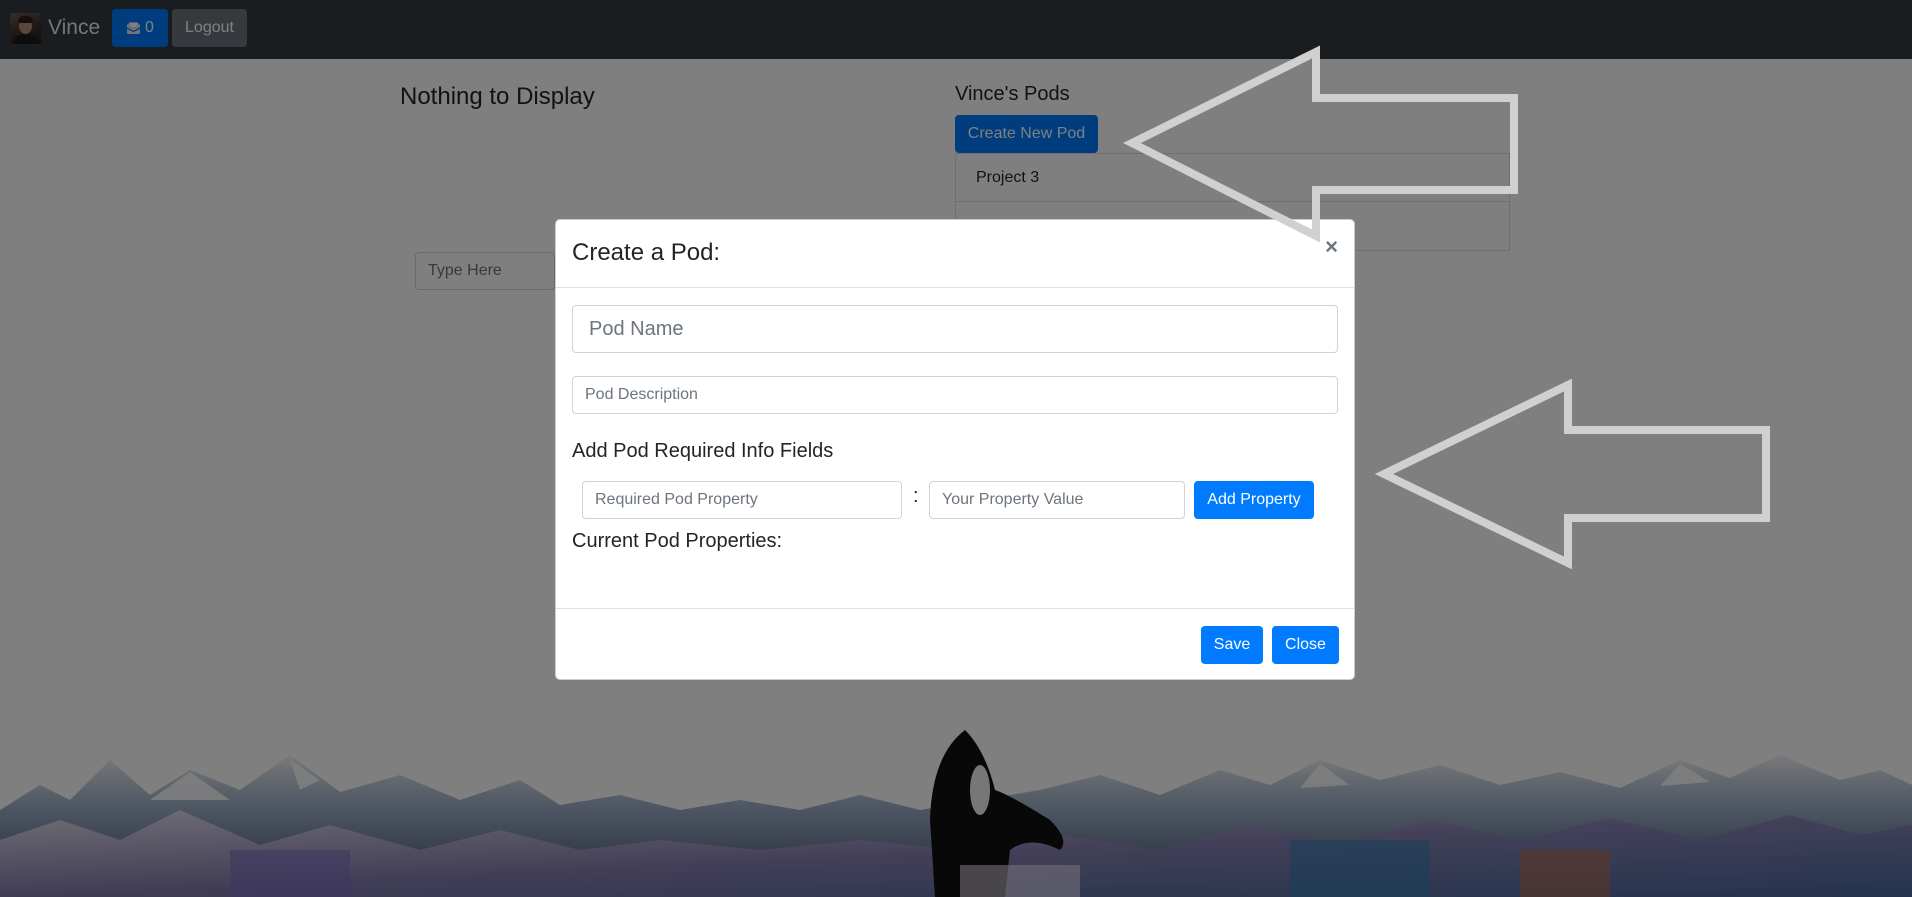 The image size is (1912, 897). I want to click on required-fields-heading: Add Pod Required Info Fields, so click(703, 451).